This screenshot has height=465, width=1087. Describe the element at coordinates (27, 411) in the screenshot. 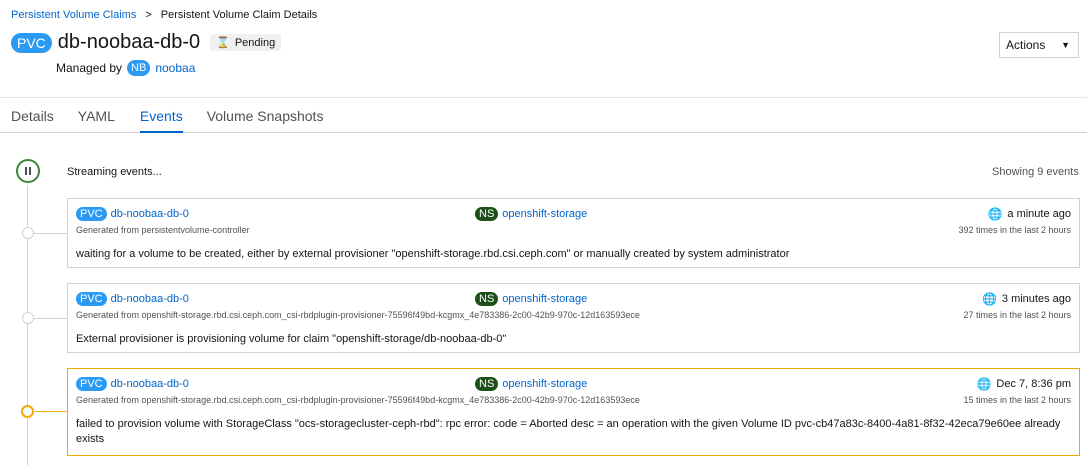

I see `timeline-dot-warning` at that location.